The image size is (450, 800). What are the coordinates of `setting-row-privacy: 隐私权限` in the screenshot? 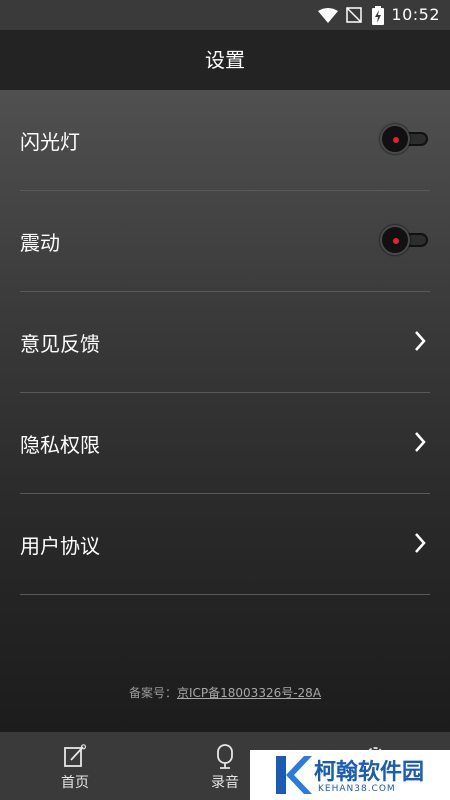 It's located at (225, 443).